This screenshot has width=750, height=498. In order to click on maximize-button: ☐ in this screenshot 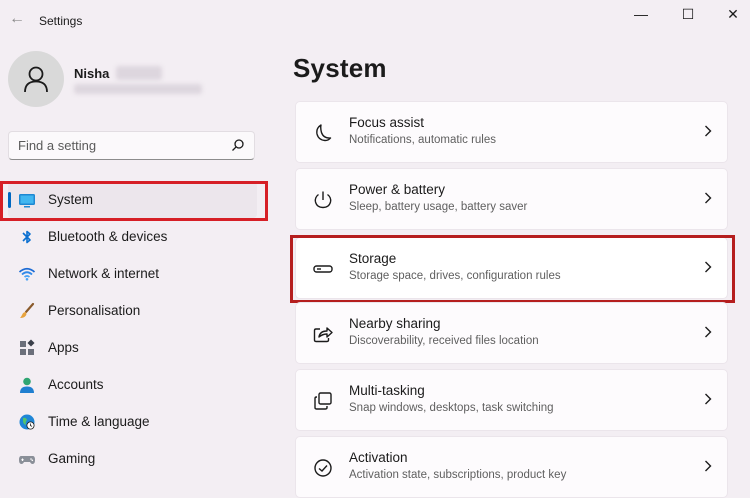, I will do `click(688, 14)`.